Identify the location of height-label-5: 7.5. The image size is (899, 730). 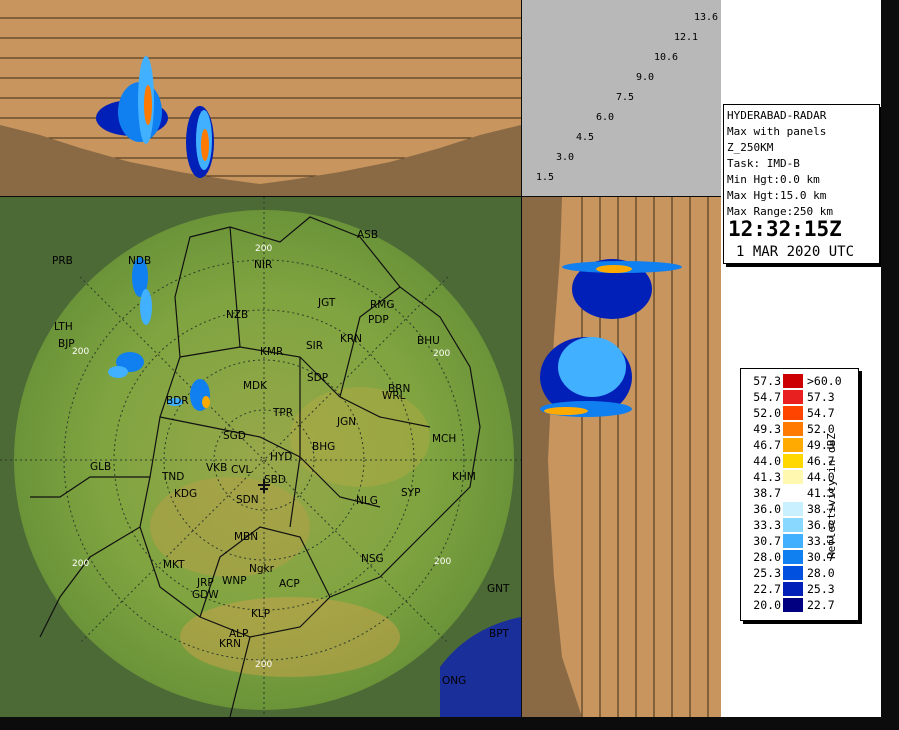
(625, 97).